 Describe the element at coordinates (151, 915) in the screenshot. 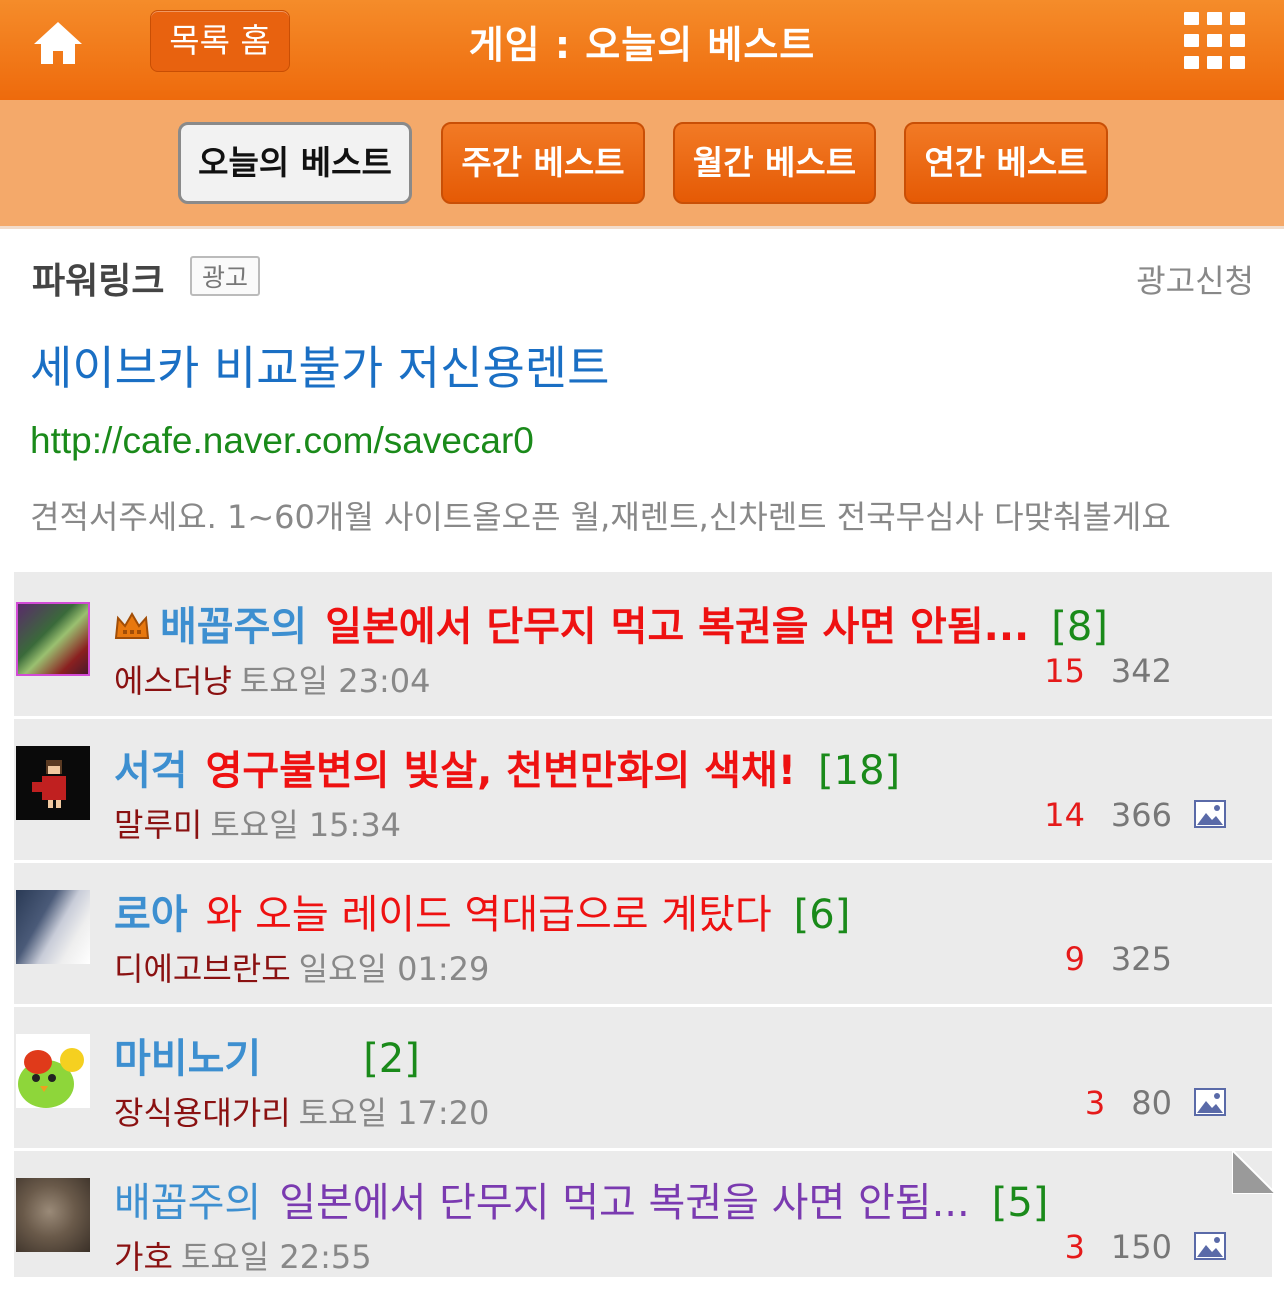

I see `cafe-name: 로아` at that location.